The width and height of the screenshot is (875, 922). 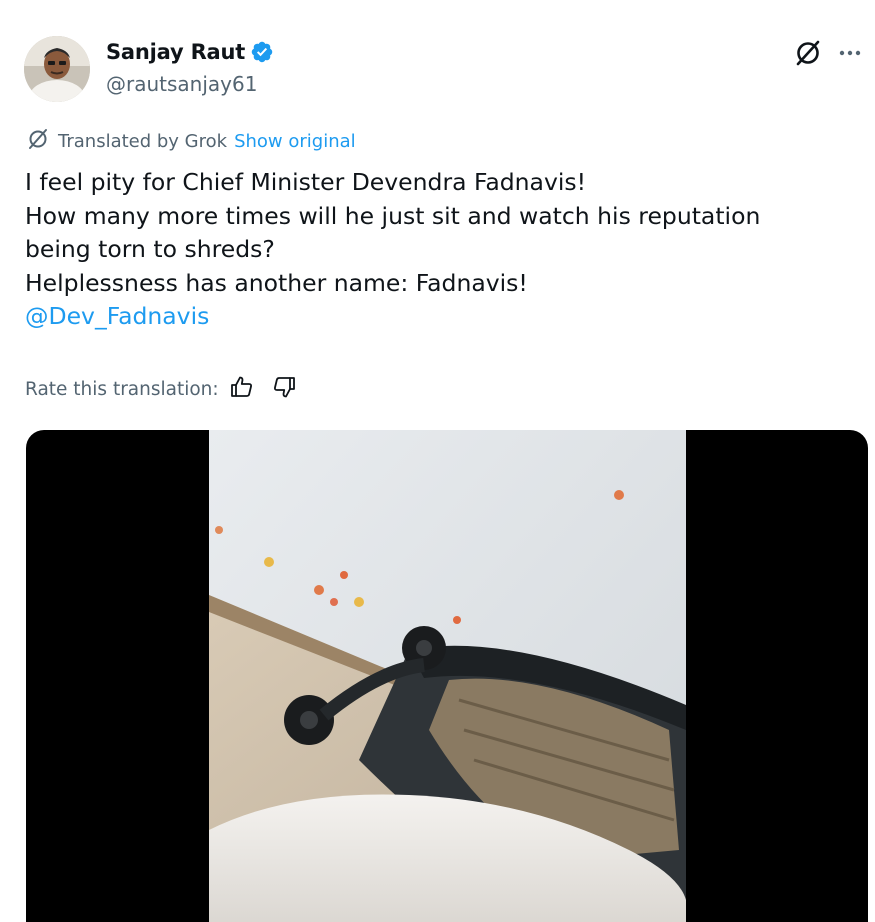 What do you see at coordinates (143, 141) in the screenshot?
I see `translated-by-label: Translated by Grok` at bounding box center [143, 141].